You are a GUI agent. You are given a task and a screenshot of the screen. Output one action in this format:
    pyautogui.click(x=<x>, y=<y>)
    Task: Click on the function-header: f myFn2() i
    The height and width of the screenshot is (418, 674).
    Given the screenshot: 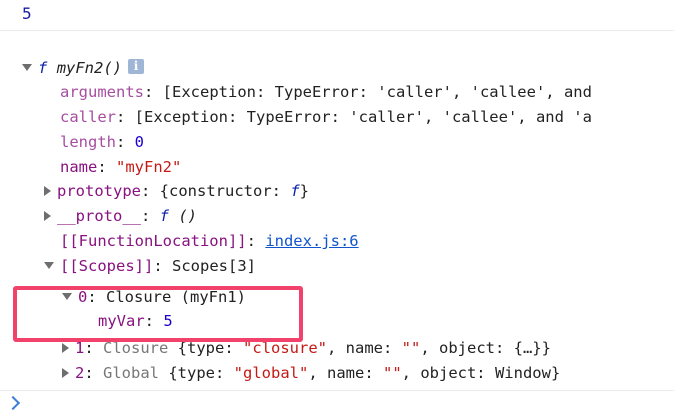 What is the action you would take?
    pyautogui.click(x=83, y=68)
    